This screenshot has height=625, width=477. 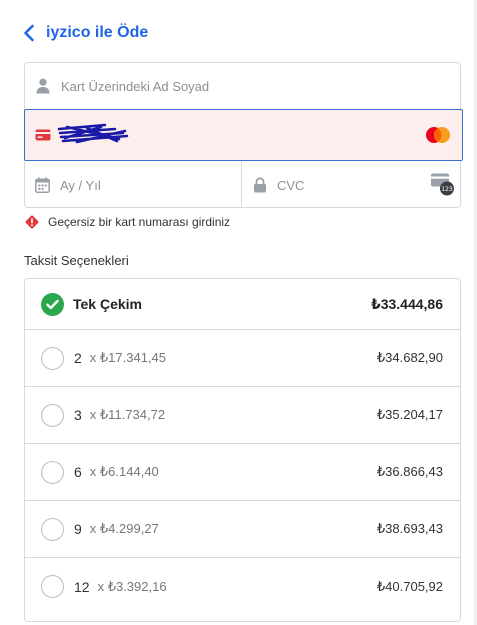 What do you see at coordinates (242, 472) in the screenshot?
I see `installment-option-6: 6 x ₺6.144,40 ₺36.866,43` at bounding box center [242, 472].